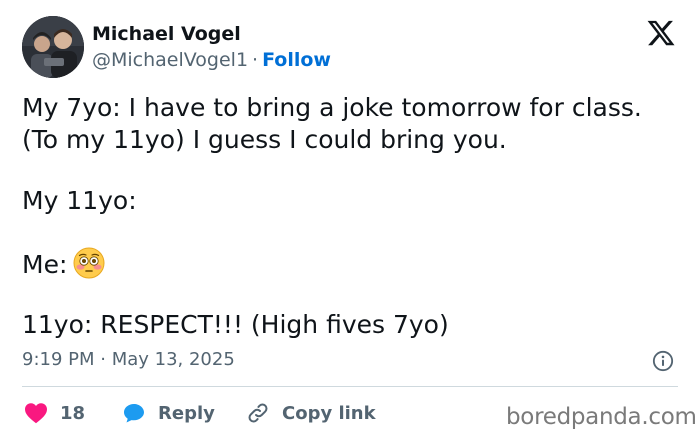 Image resolution: width=700 pixels, height=440 pixels. Describe the element at coordinates (186, 413) in the screenshot. I see `reply-label: Reply` at that location.